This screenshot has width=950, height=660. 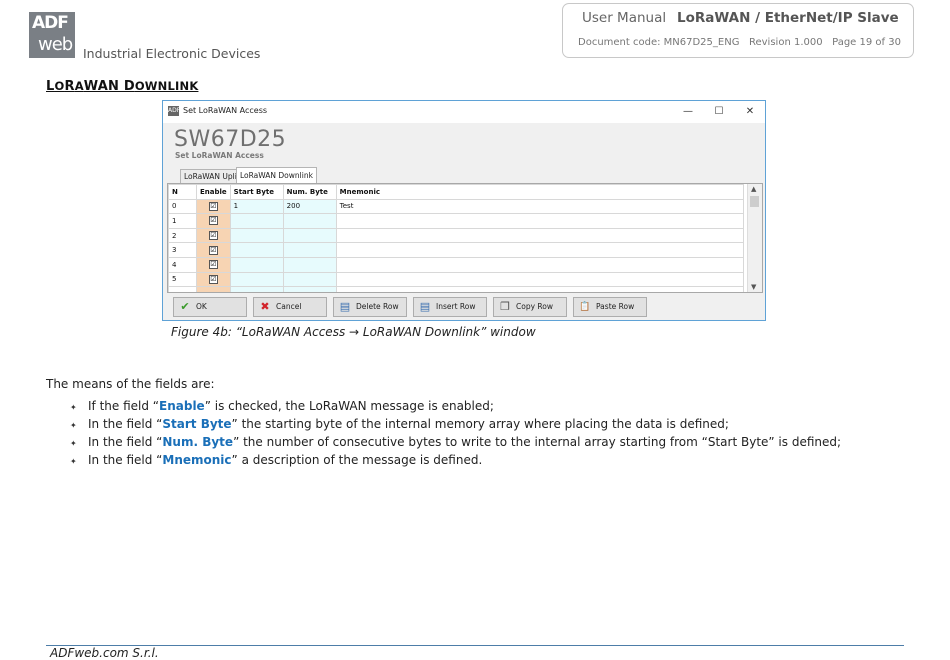 What do you see at coordinates (182, 406) in the screenshot?
I see `field-name-enable: Enable` at bounding box center [182, 406].